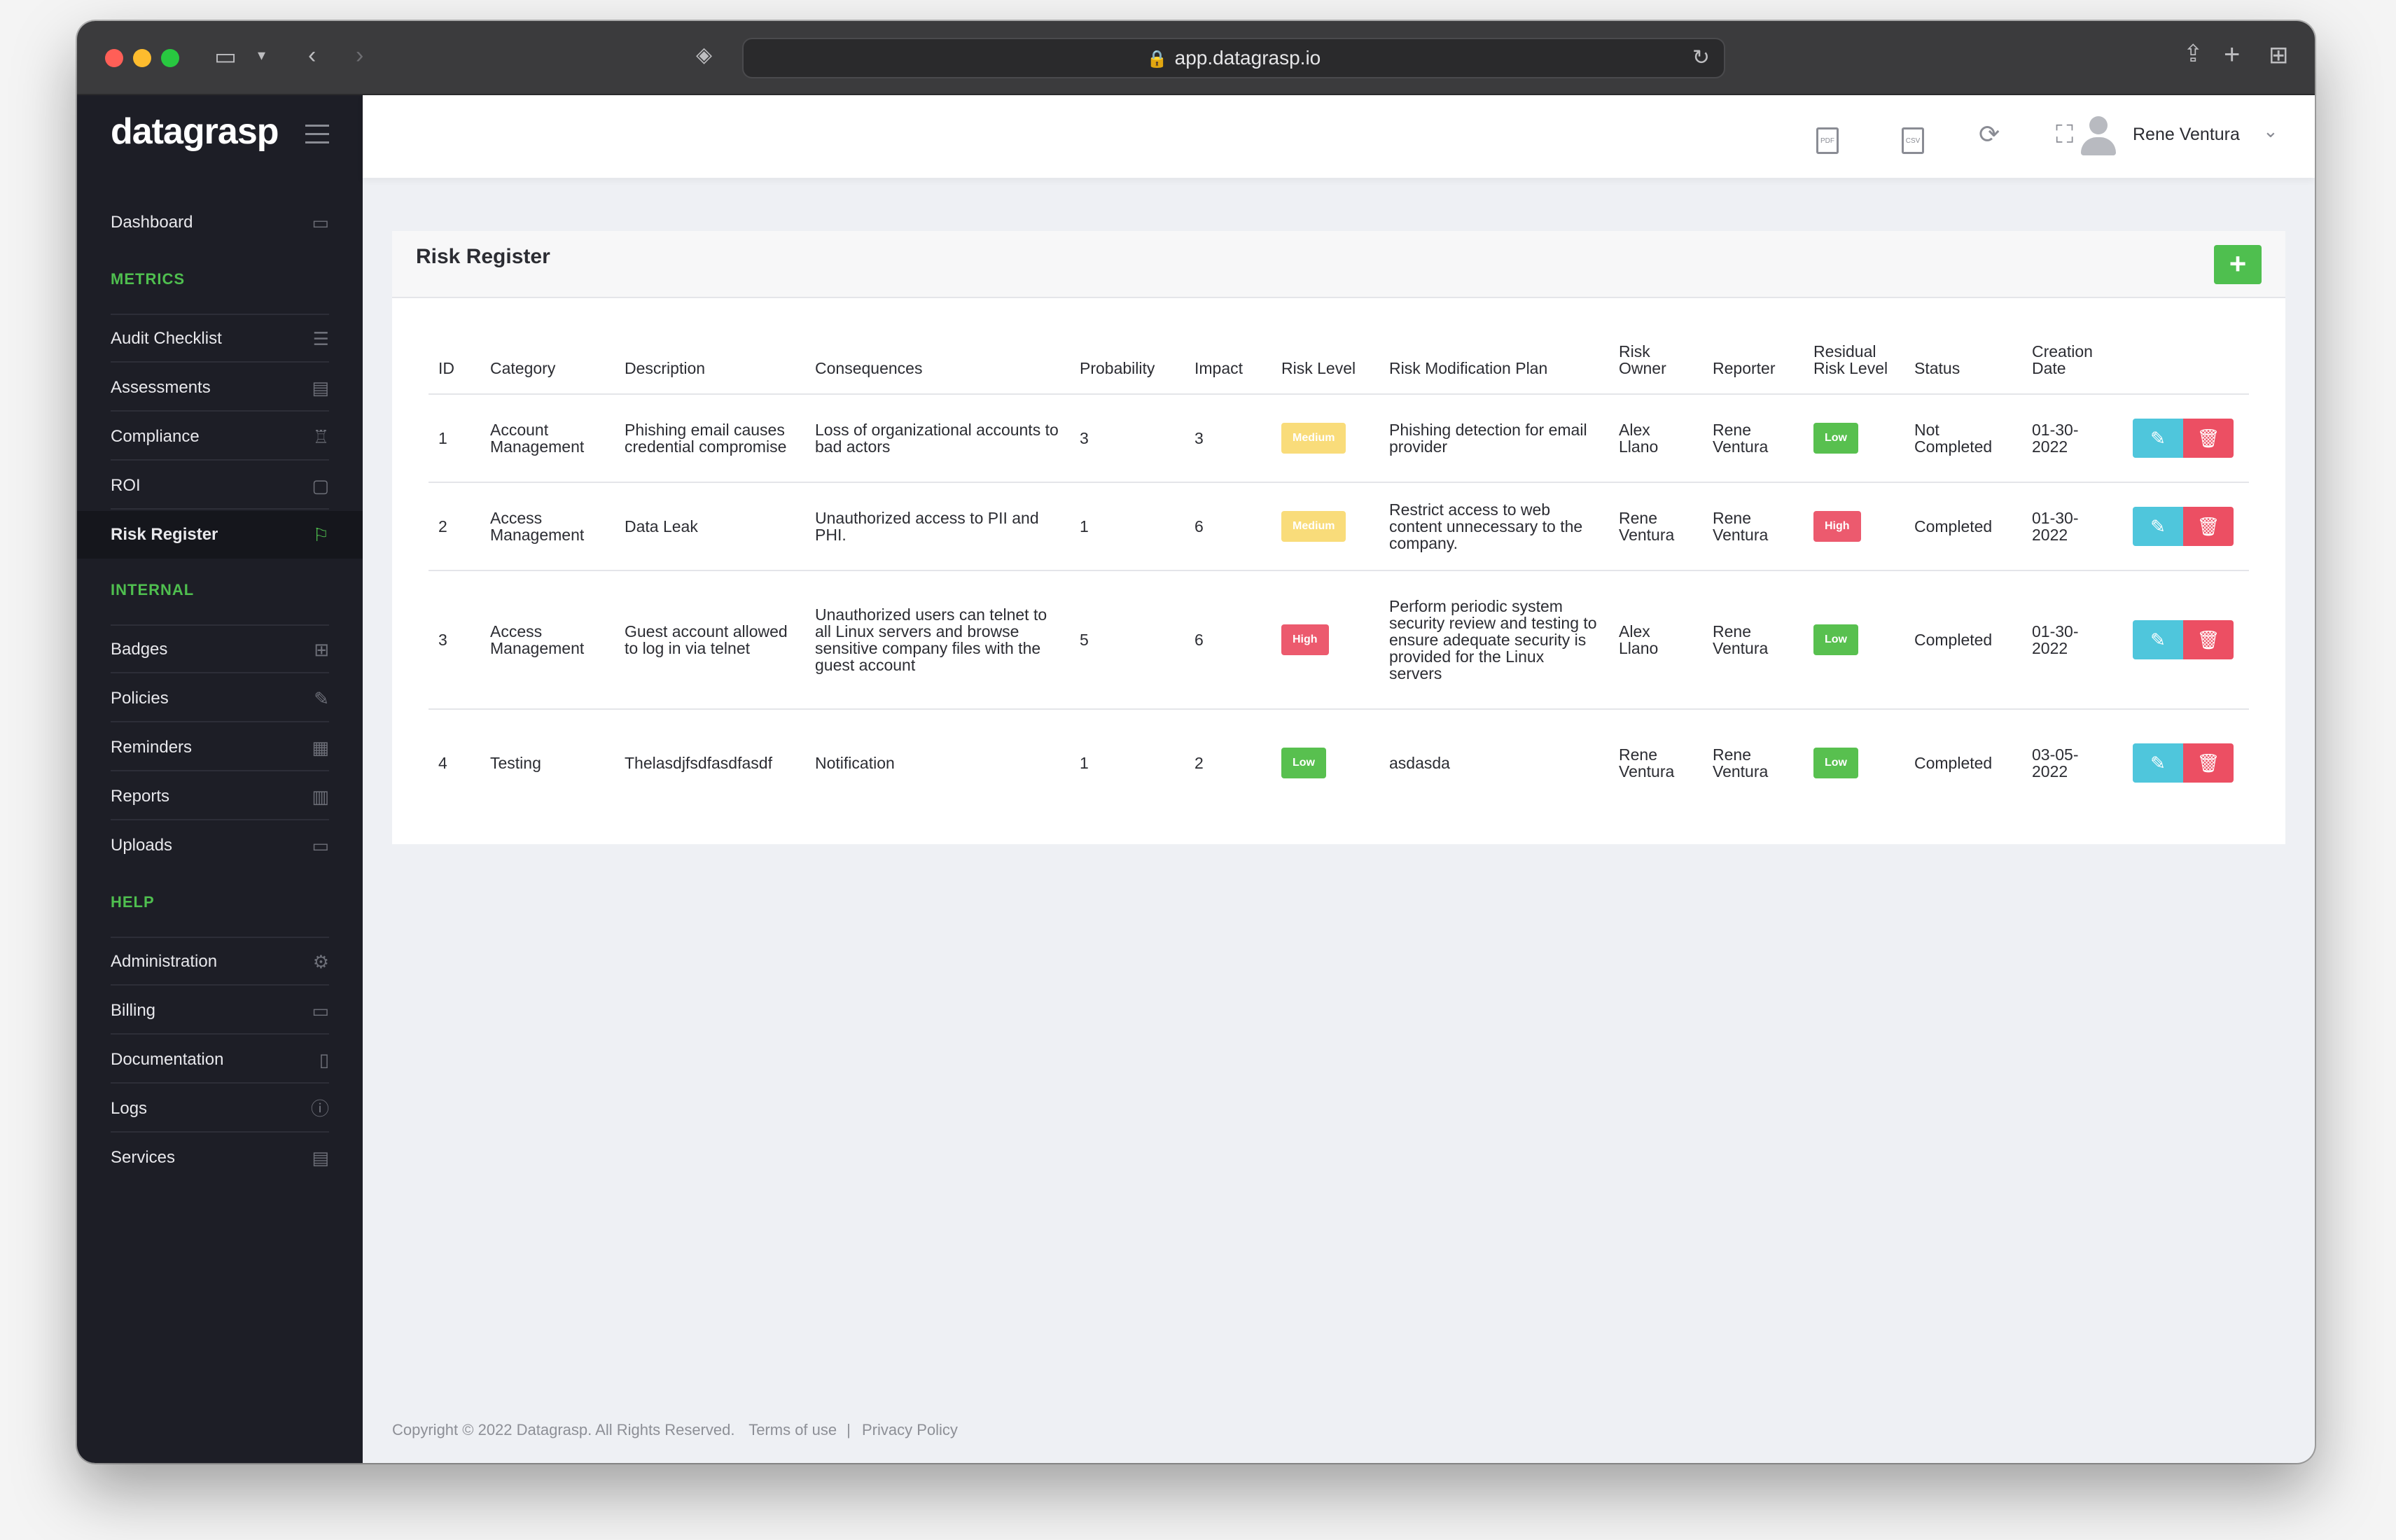 This screenshot has height=1540, width=2396. I want to click on cell-residual: Low, so click(1854, 640).